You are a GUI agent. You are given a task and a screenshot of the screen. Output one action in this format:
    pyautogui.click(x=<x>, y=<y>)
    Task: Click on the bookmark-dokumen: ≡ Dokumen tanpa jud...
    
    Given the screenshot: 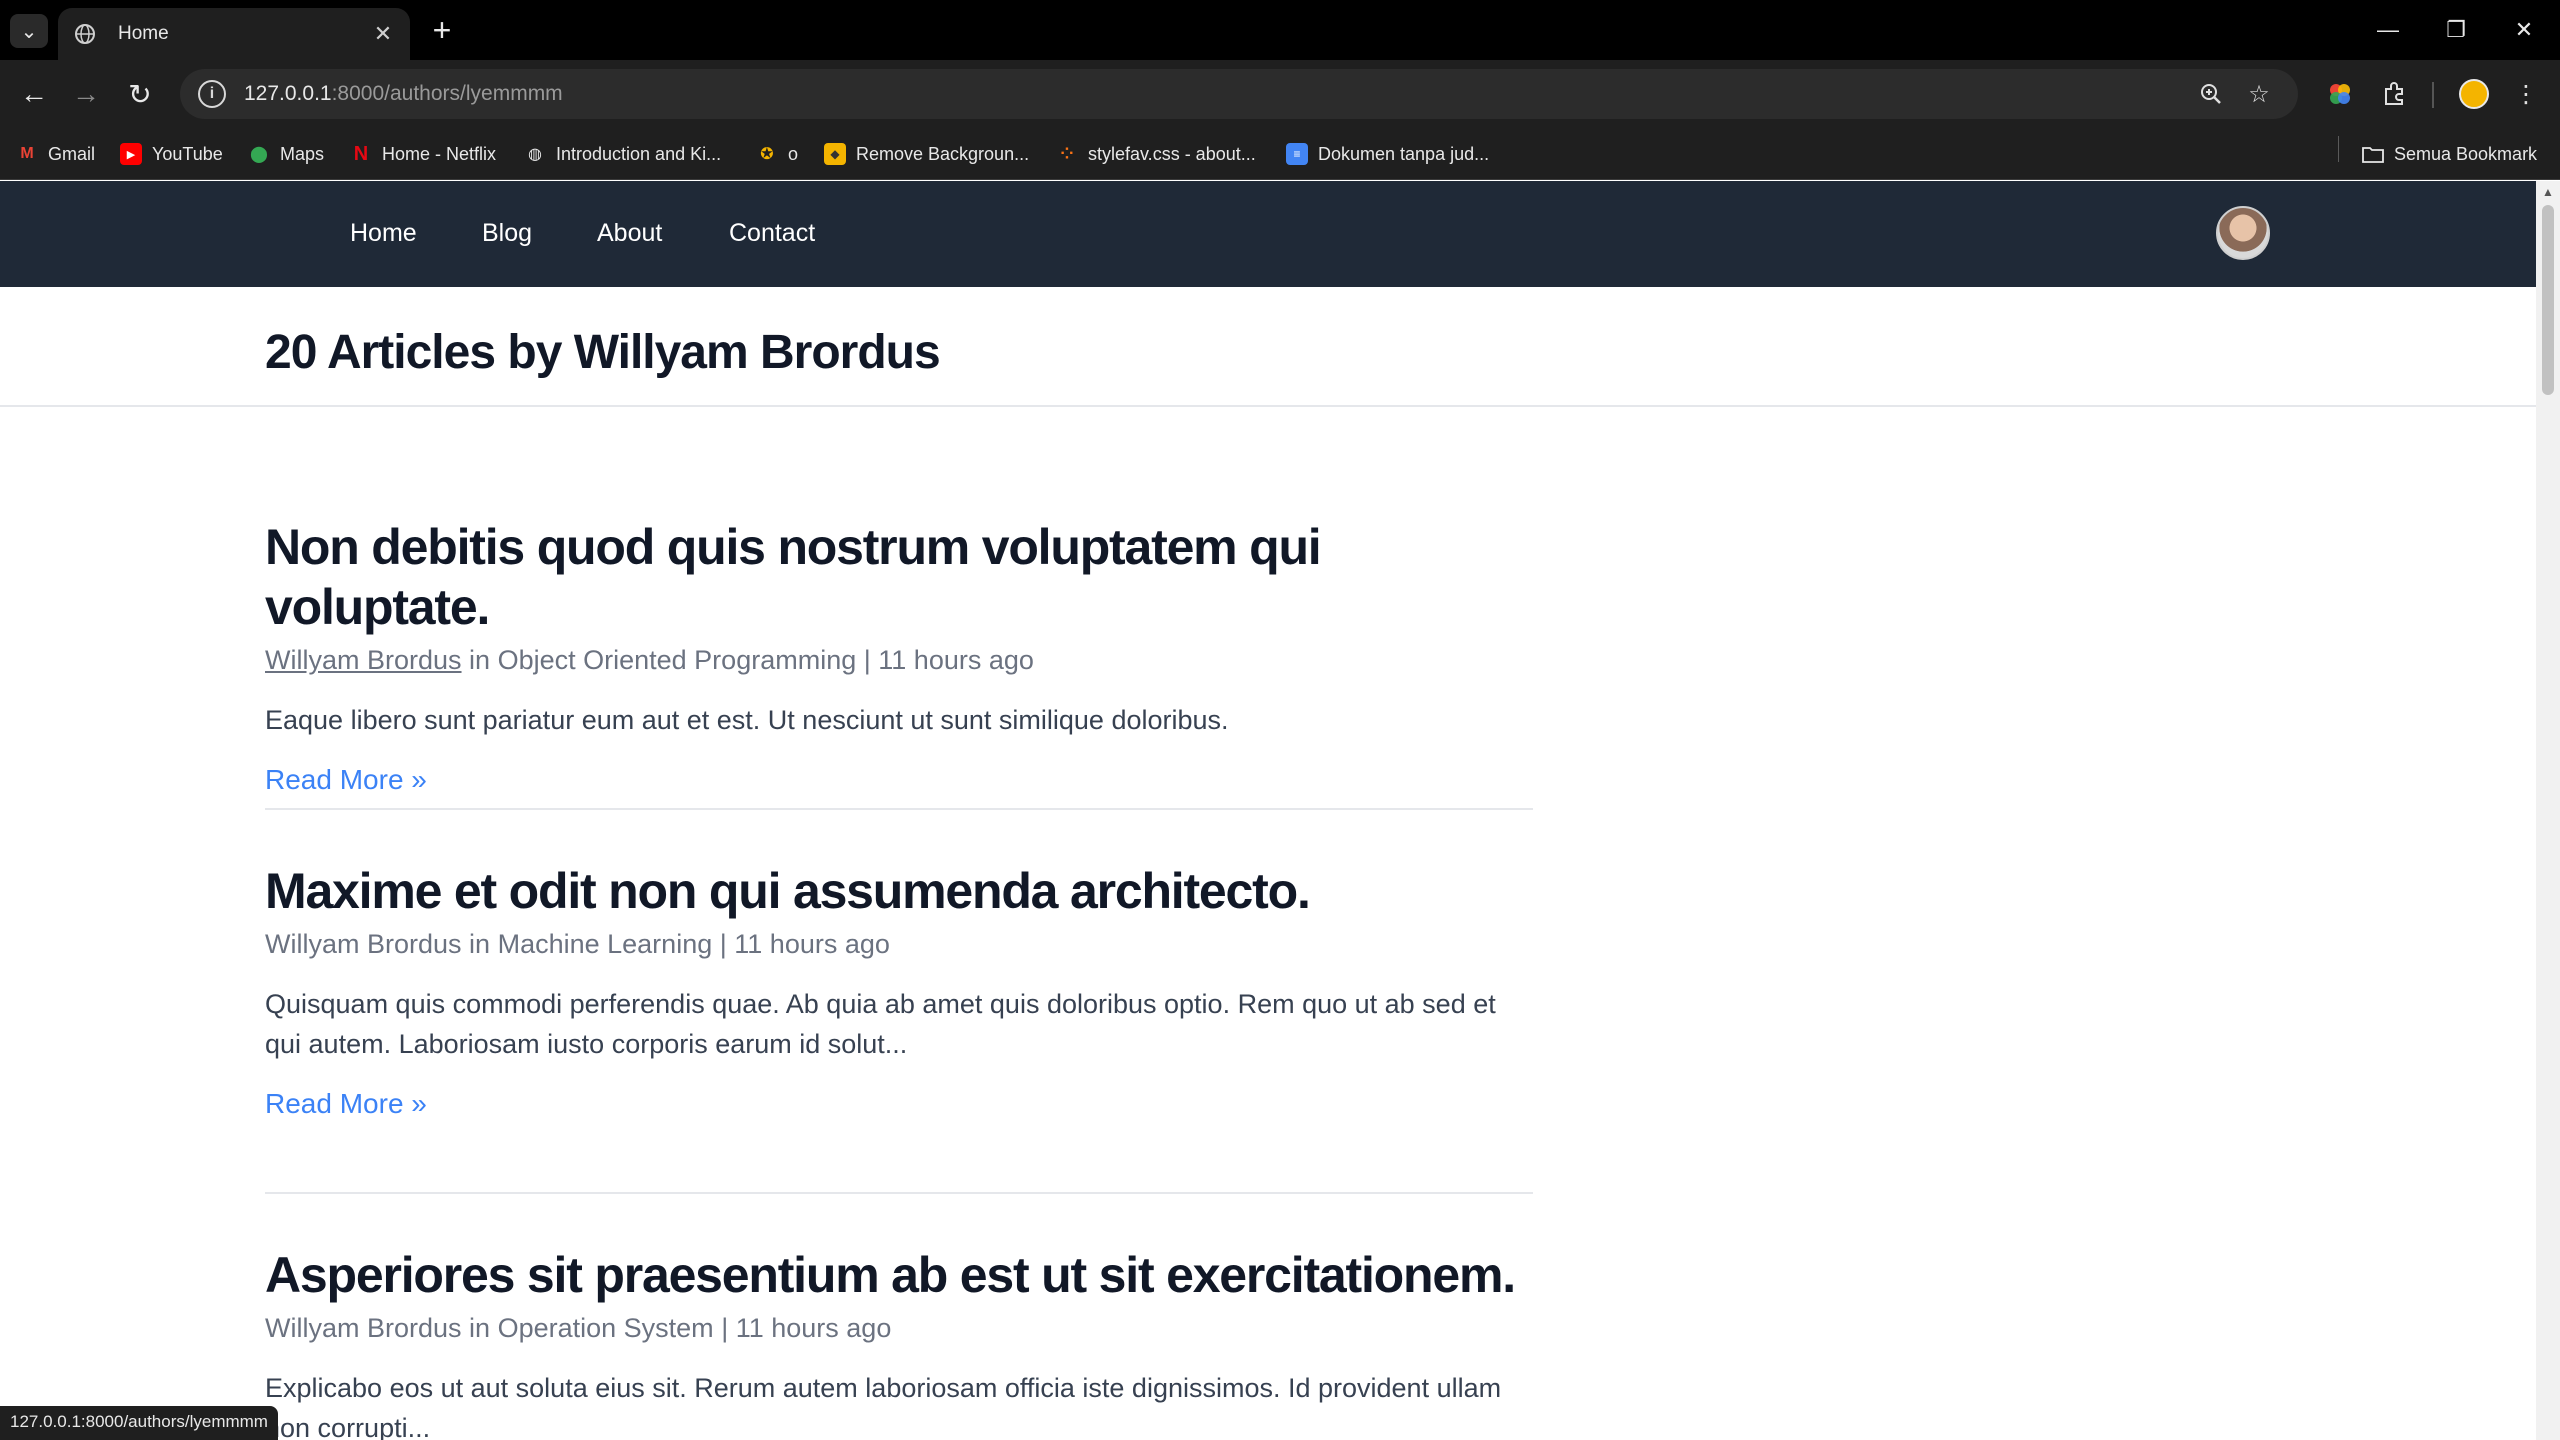 What is the action you would take?
    pyautogui.click(x=1387, y=154)
    